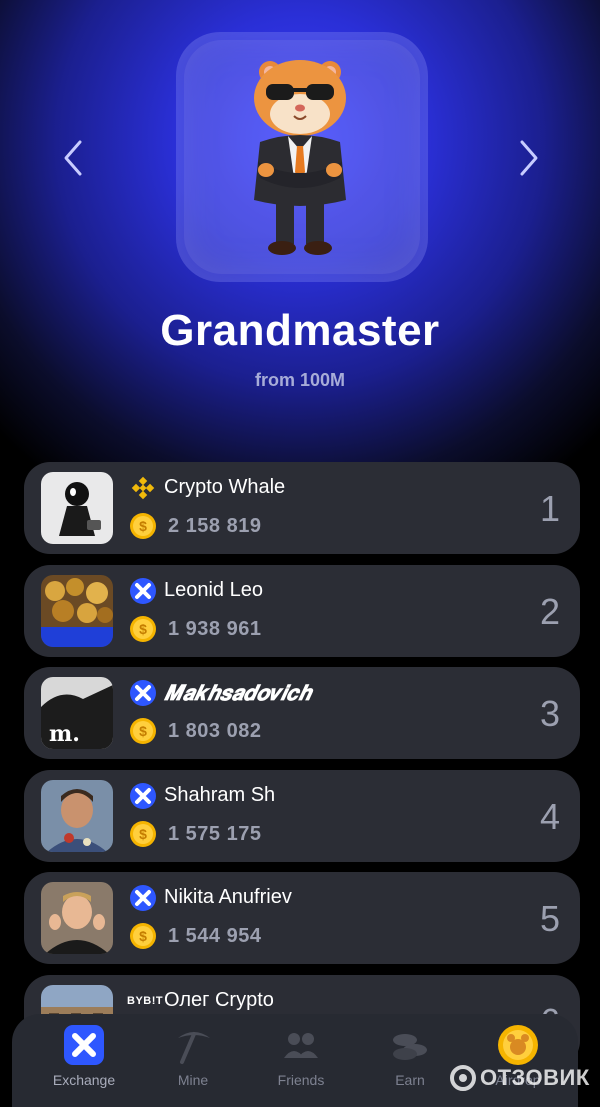  What do you see at coordinates (145, 1000) in the screenshot?
I see `bybit-icon: BYB!T` at bounding box center [145, 1000].